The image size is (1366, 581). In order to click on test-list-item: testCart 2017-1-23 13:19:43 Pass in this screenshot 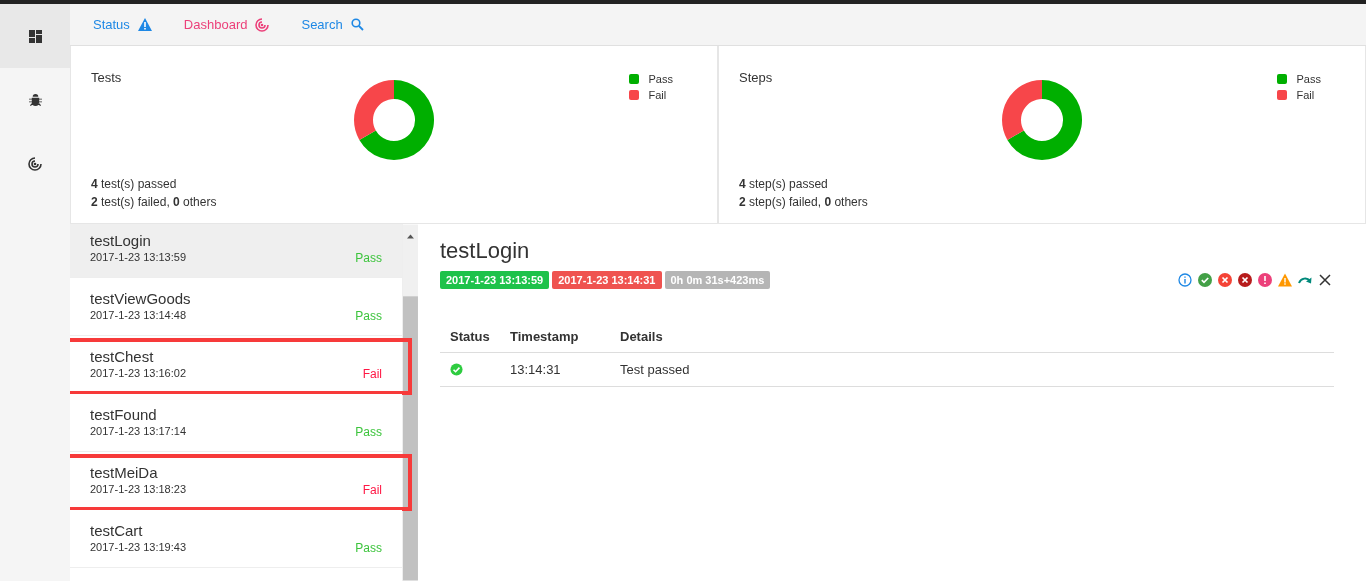, I will do `click(236, 539)`.